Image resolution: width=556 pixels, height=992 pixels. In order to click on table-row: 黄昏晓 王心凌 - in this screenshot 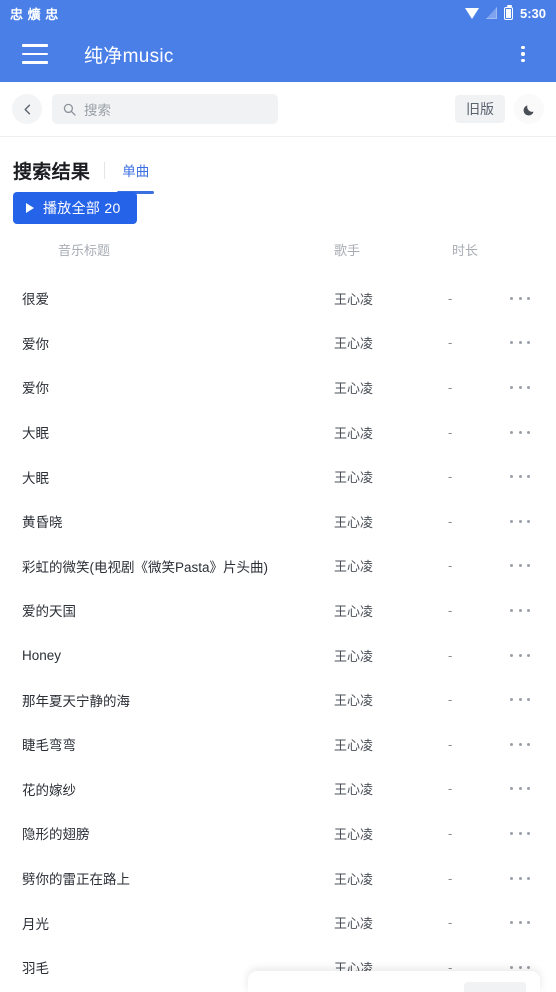, I will do `click(278, 521)`.